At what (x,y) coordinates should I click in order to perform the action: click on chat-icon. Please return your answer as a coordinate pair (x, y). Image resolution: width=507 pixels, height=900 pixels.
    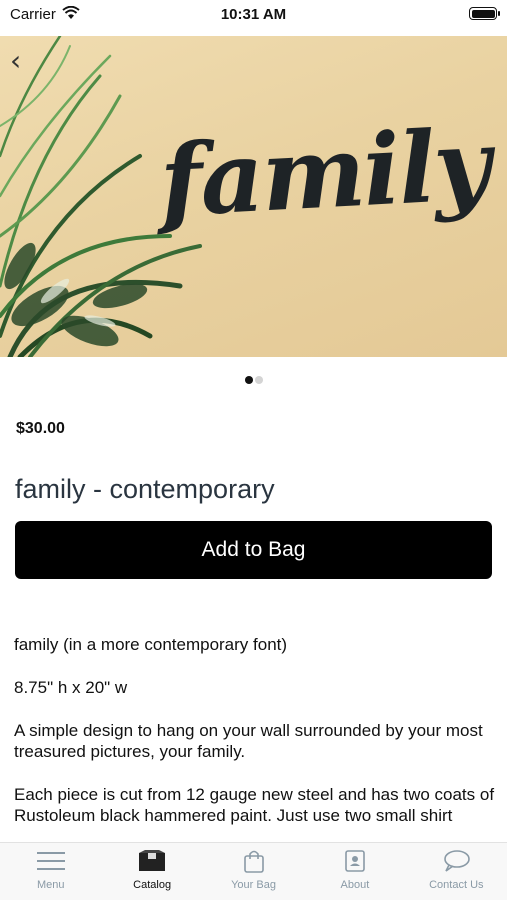
    Looking at the image, I should click on (457, 861).